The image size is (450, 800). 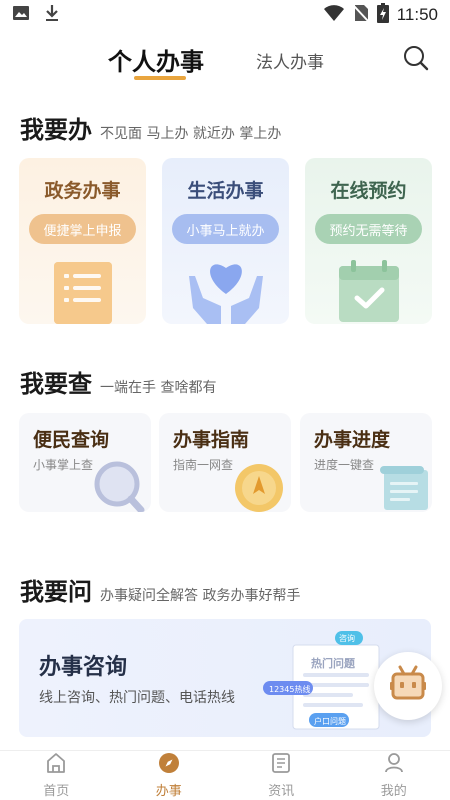 What do you see at coordinates (333, 663) in the screenshot?
I see `illustration-paper-title: 热门问题` at bounding box center [333, 663].